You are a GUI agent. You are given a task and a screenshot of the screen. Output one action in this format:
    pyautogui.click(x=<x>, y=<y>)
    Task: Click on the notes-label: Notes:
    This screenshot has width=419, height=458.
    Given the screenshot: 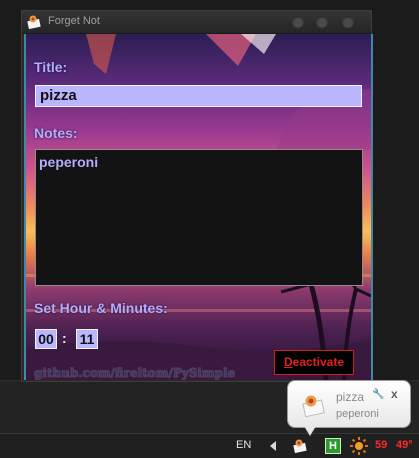 What is the action you would take?
    pyautogui.click(x=56, y=133)
    